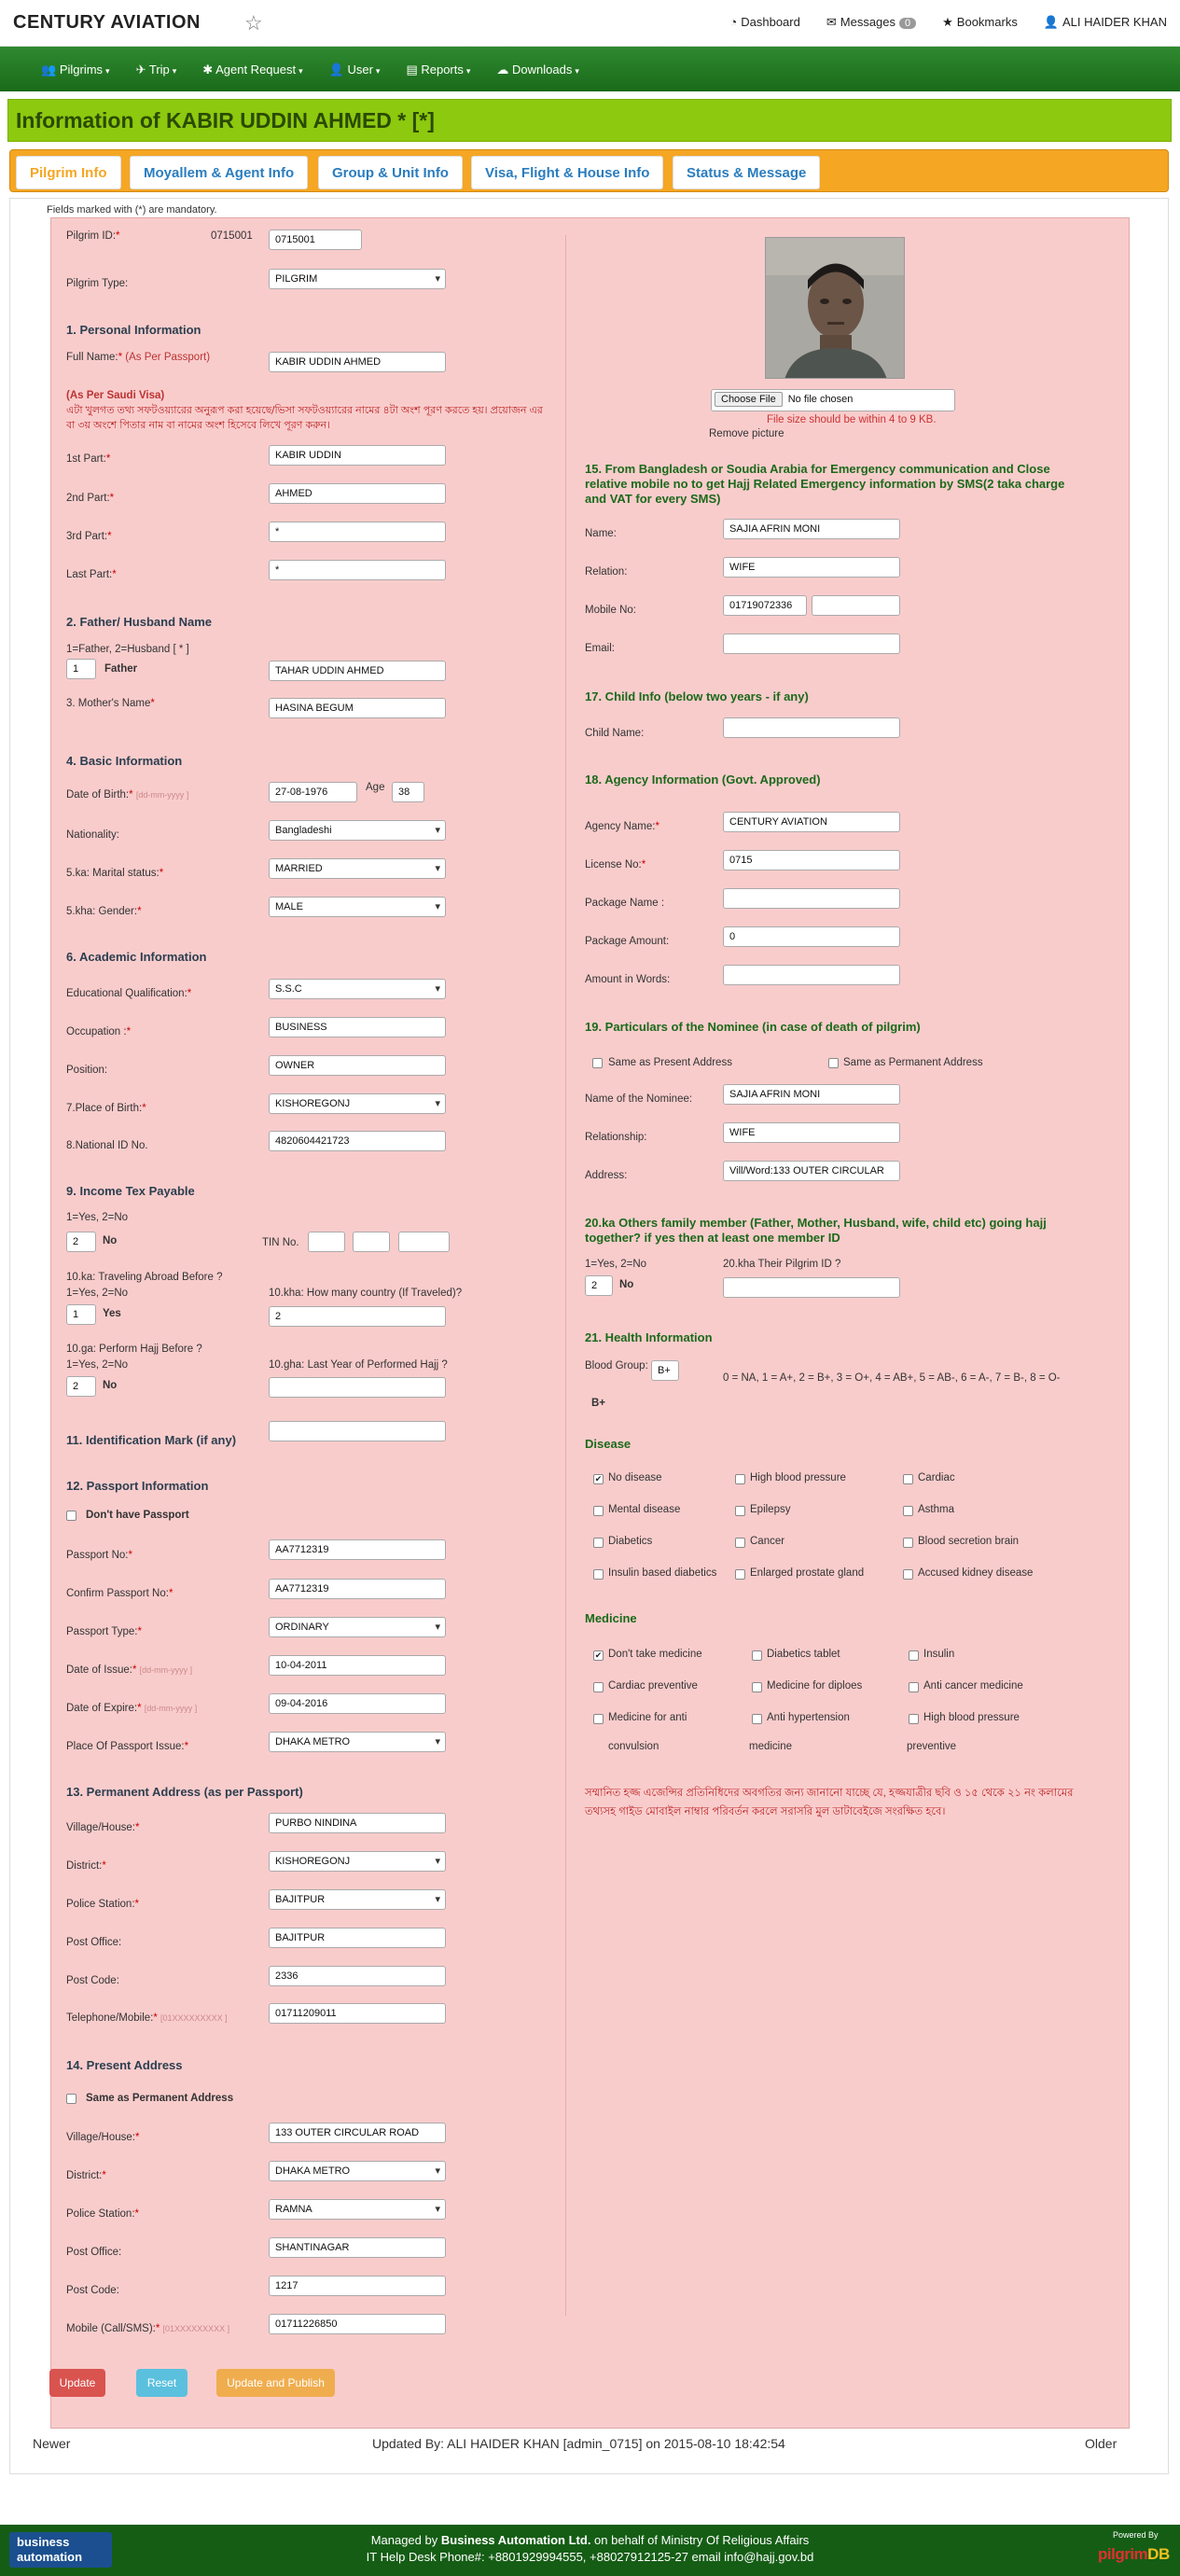  What do you see at coordinates (358, 830) in the screenshot?
I see `nationality-select: Bangladeshi` at bounding box center [358, 830].